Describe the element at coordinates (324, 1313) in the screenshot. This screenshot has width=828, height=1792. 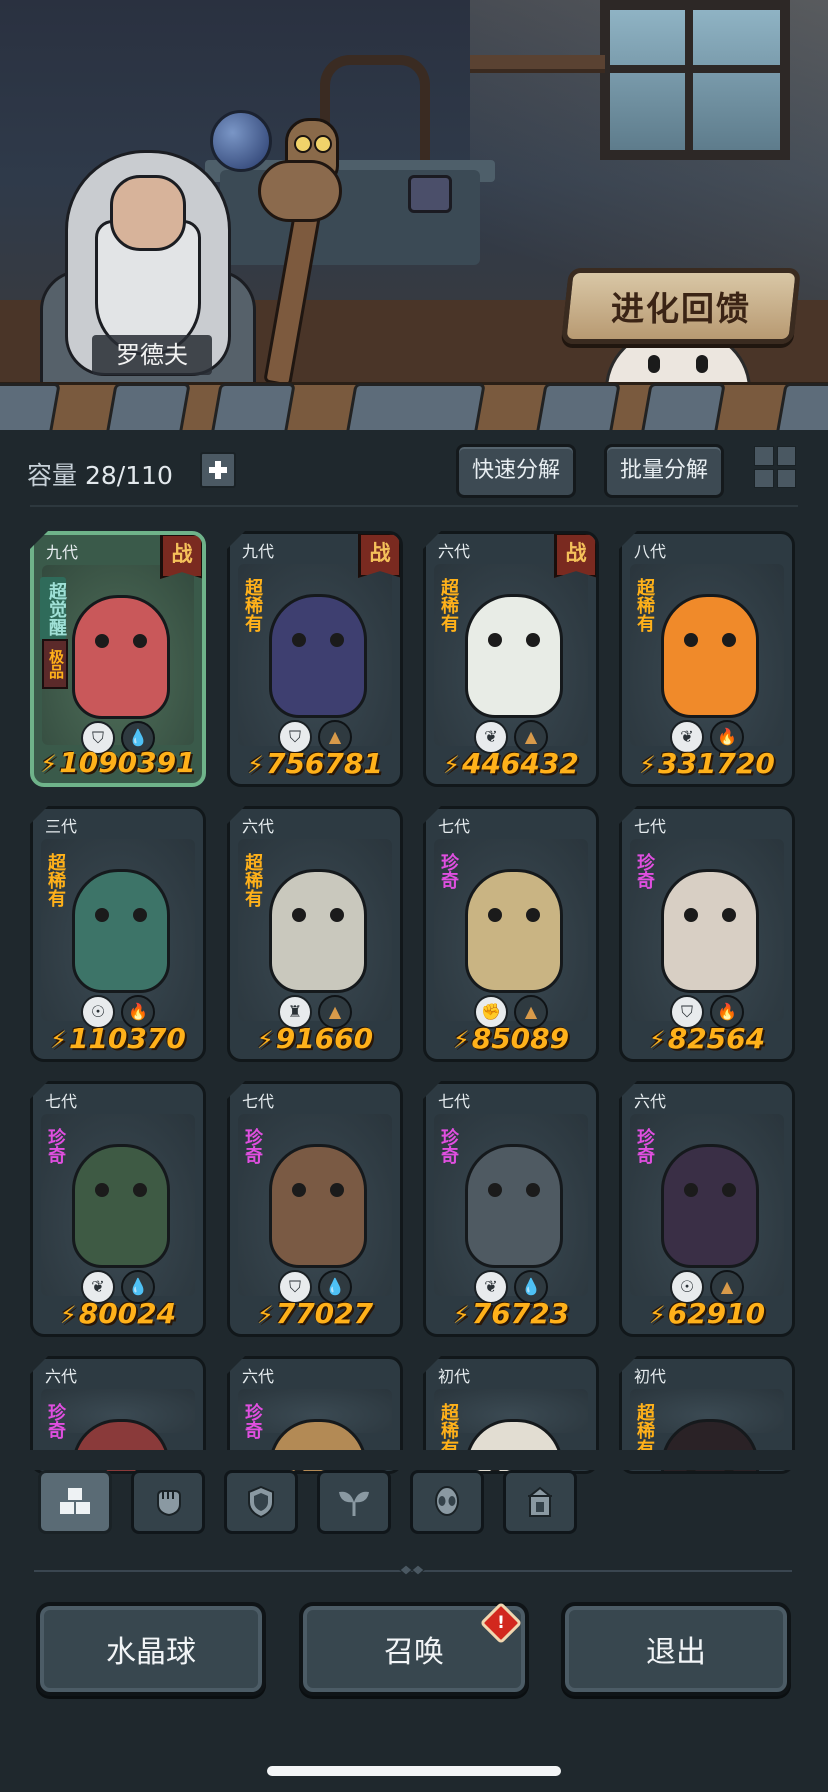
I see `combat-power-value: 77027` at that location.